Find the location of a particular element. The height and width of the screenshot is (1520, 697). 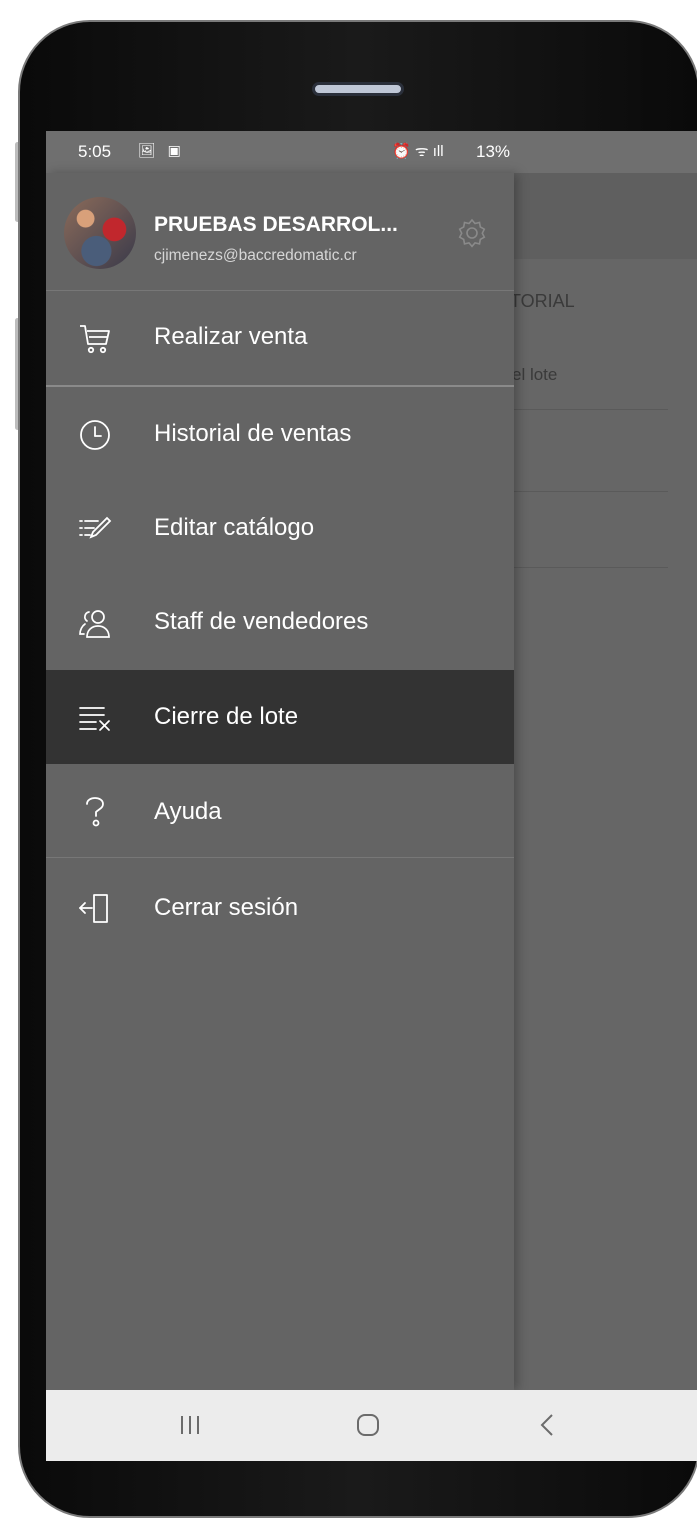

menu-item-cerrar-sesion: Cerrar sesión is located at coordinates (280, 908).